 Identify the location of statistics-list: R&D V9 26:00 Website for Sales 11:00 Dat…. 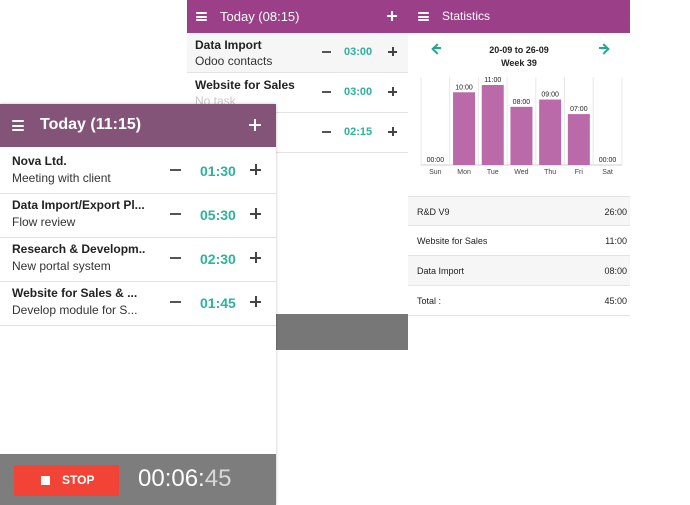
(519, 256).